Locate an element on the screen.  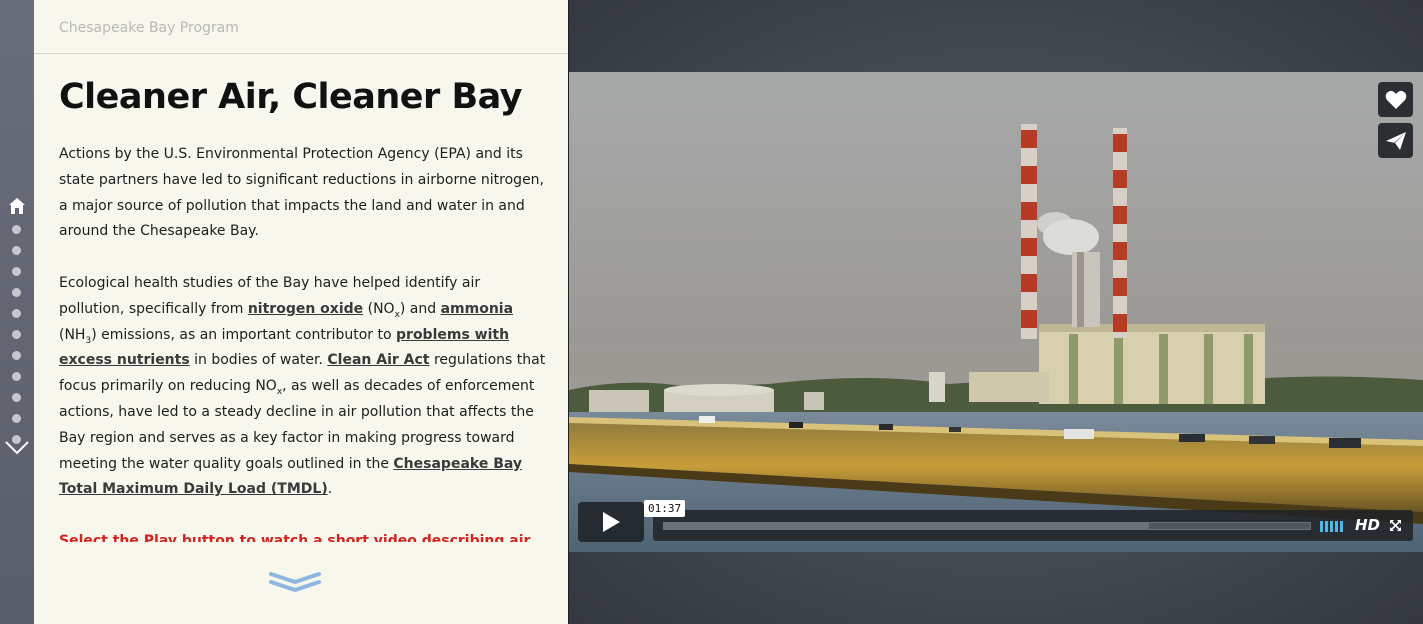
like-button is located at coordinates (1395, 99).